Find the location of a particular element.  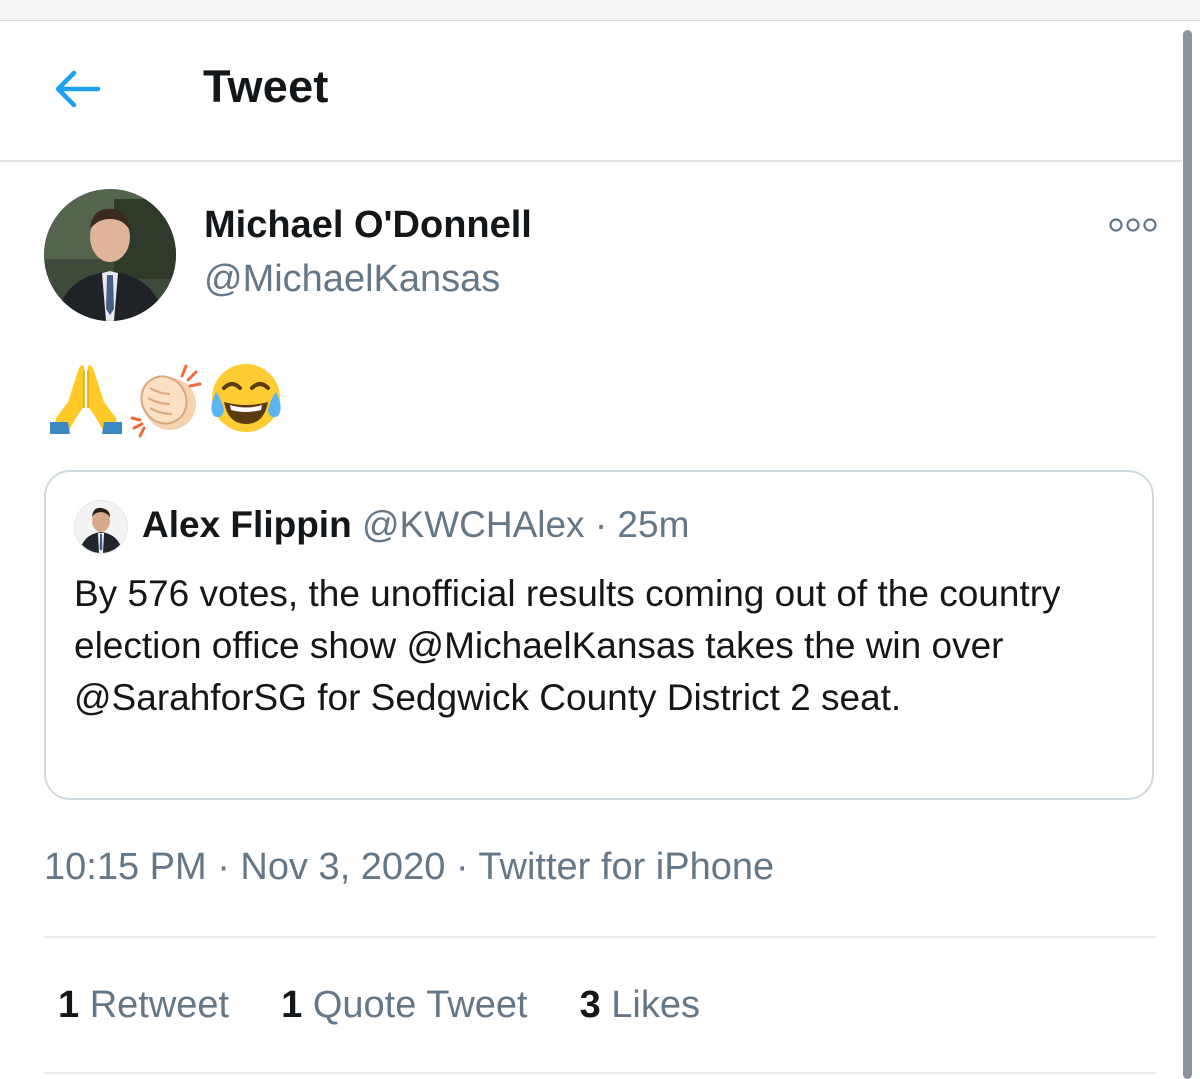

quoted-author-avatar is located at coordinates (101, 527).